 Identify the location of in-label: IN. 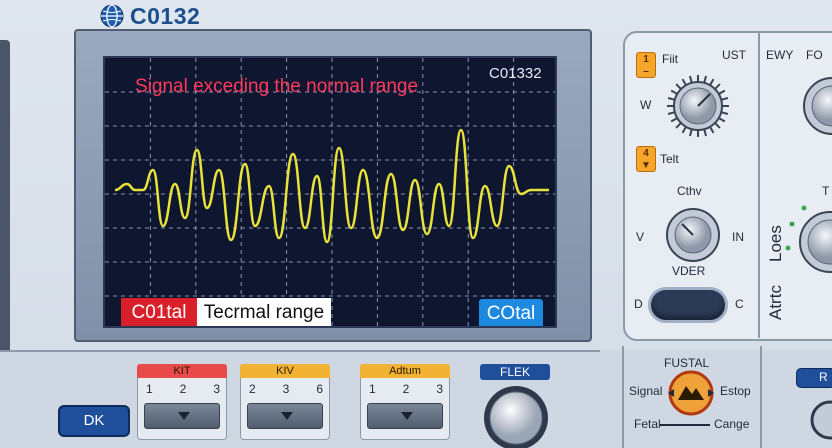
(738, 237).